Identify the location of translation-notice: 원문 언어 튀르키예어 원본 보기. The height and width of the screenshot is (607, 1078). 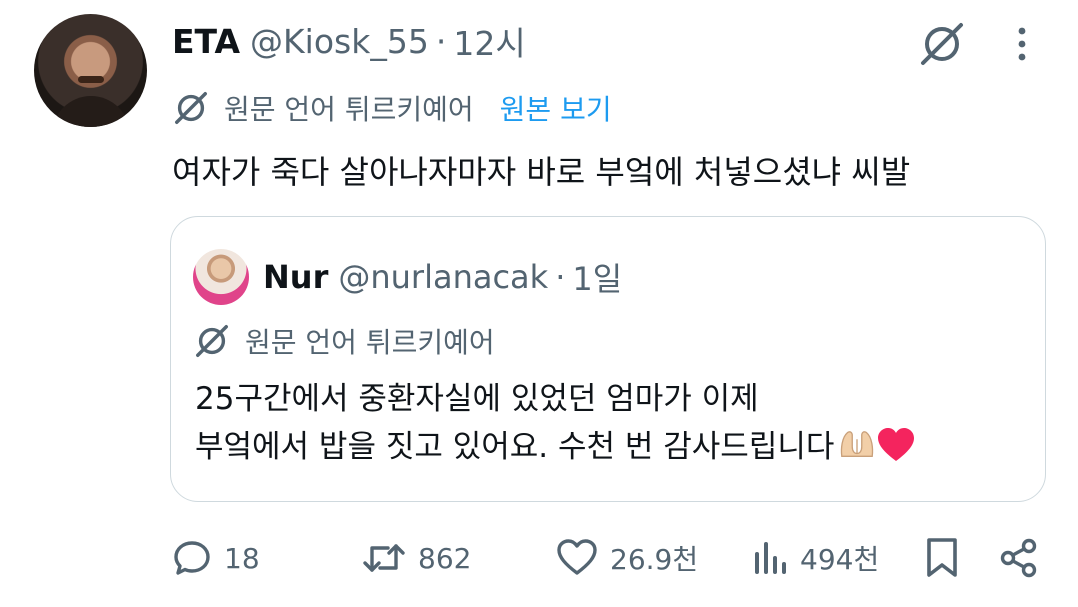
(392, 108).